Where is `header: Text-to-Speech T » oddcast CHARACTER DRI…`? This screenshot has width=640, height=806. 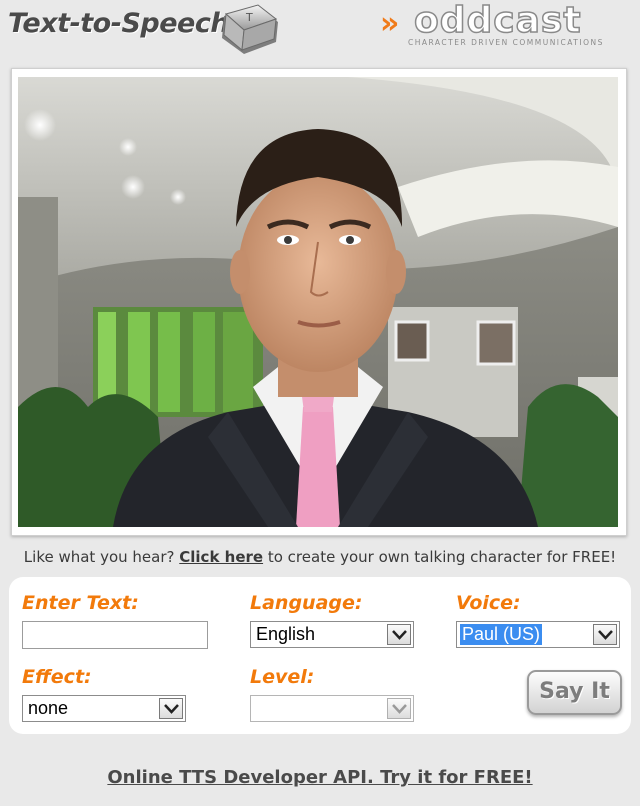 header: Text-to-Speech T » oddcast CHARACTER DRI… is located at coordinates (320, 31).